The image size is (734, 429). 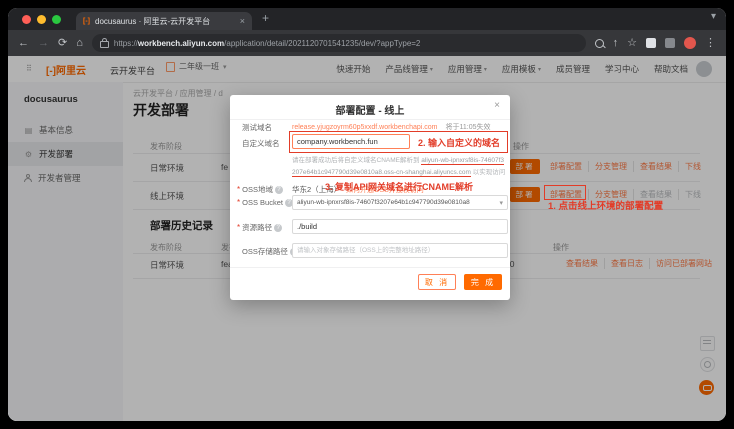 I want to click on annotation-step1-text: 1. 点击线上环境的部署配置, so click(x=606, y=206).